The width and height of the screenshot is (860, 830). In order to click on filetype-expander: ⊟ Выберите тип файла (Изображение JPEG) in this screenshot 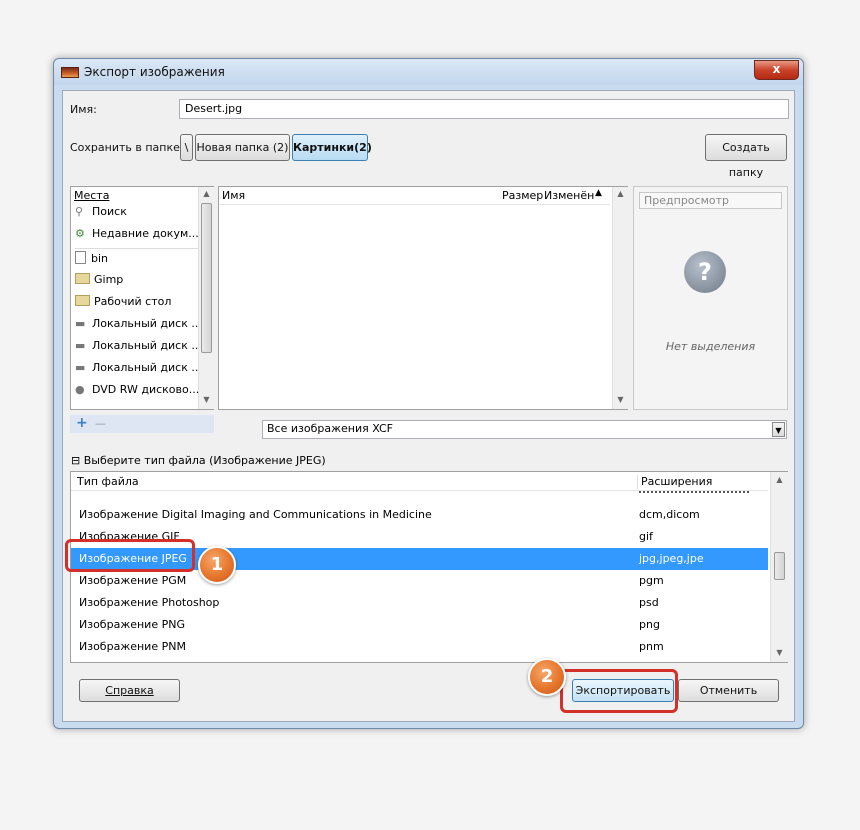, I will do `click(198, 460)`.